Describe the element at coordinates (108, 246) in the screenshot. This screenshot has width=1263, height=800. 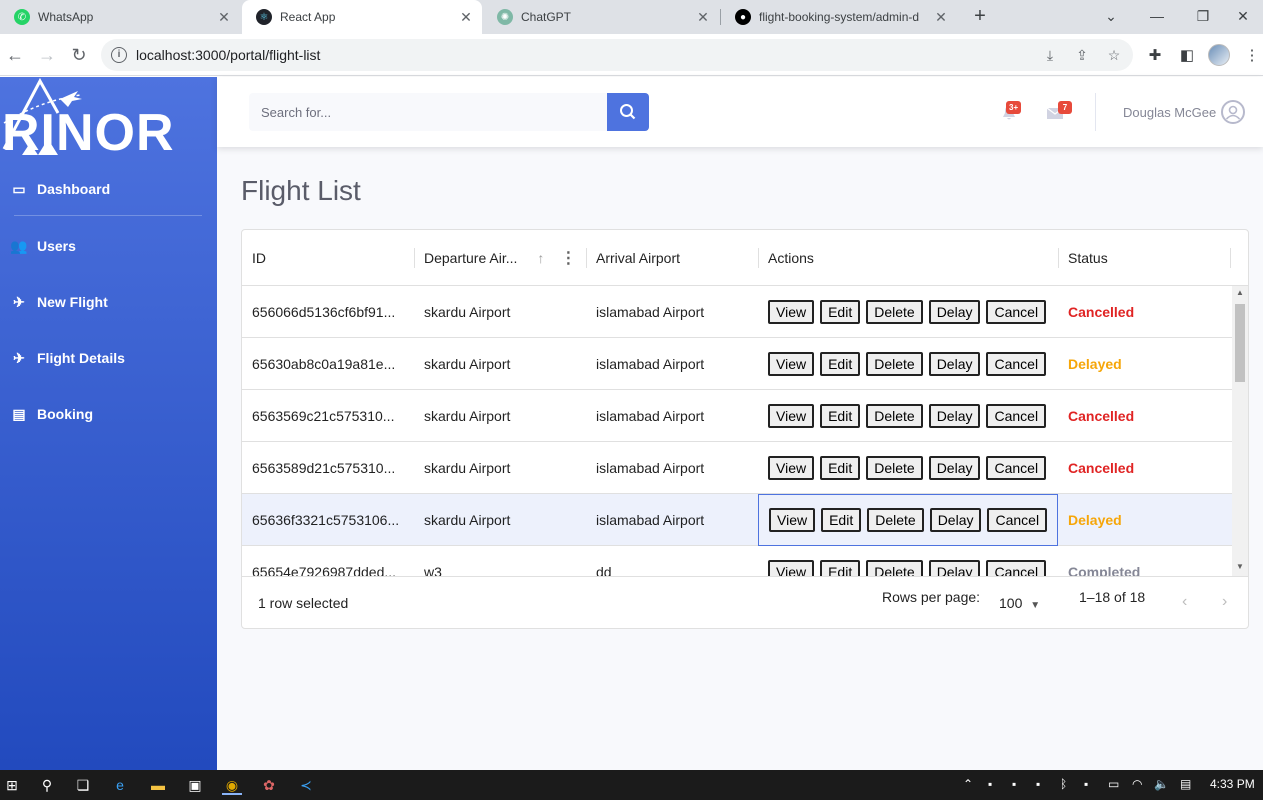
I see `sidebar-item-users: 👥 Users` at that location.